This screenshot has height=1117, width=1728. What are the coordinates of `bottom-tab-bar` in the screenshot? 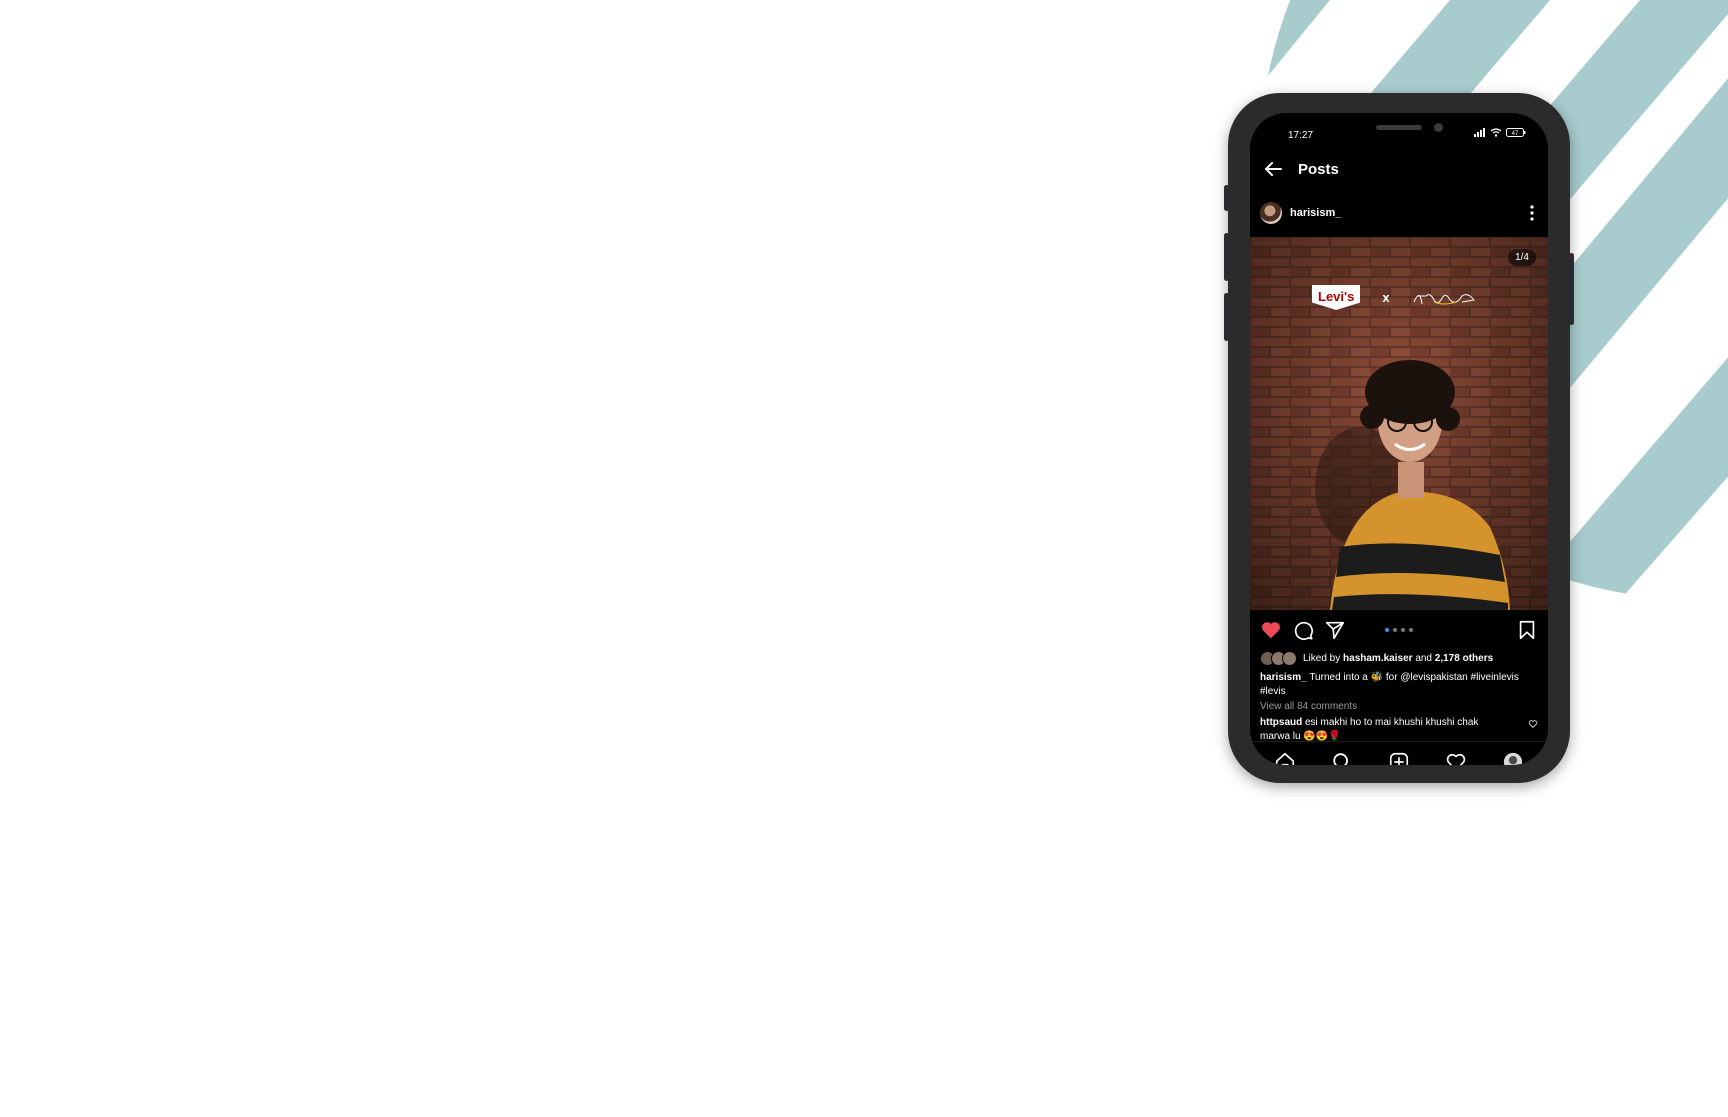 It's located at (1399, 753).